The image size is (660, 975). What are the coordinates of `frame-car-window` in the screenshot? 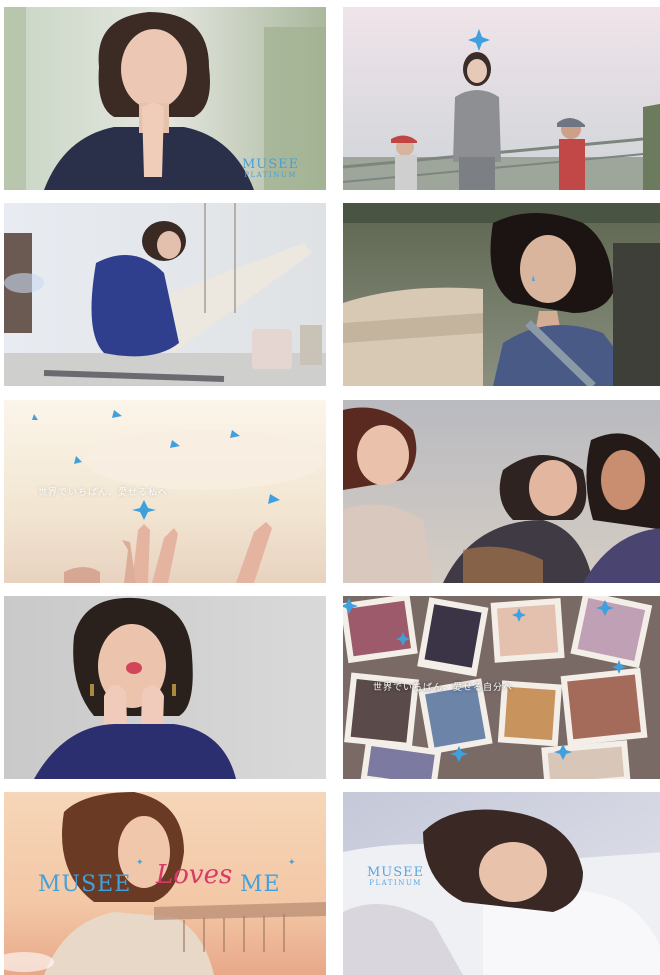 It's located at (501, 294).